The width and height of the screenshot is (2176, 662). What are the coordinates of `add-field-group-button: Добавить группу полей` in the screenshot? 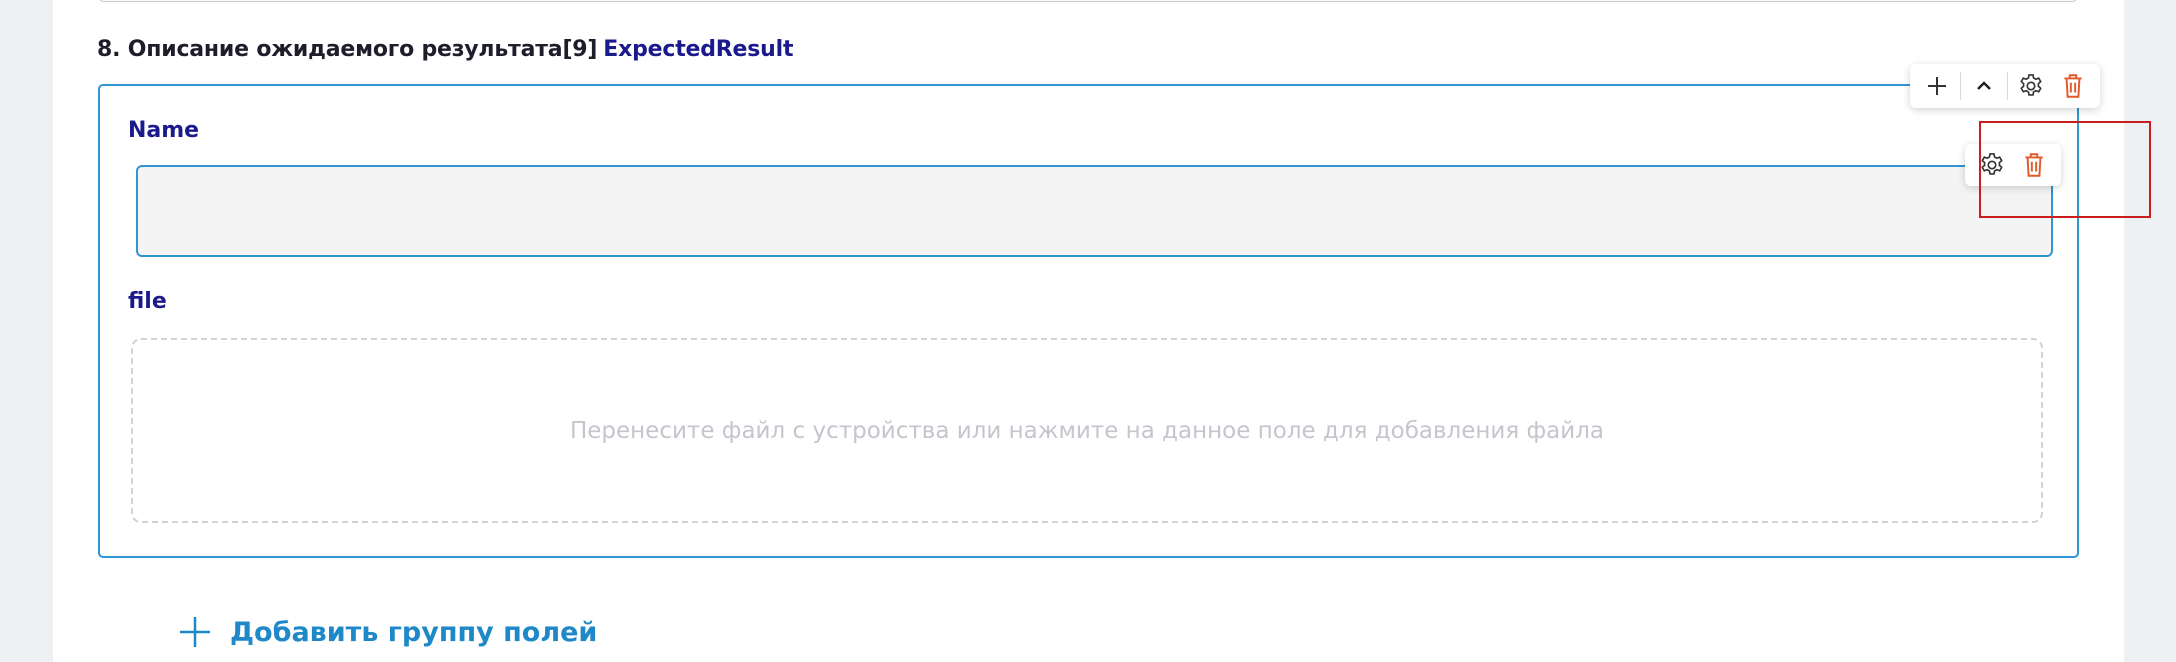 It's located at (387, 632).